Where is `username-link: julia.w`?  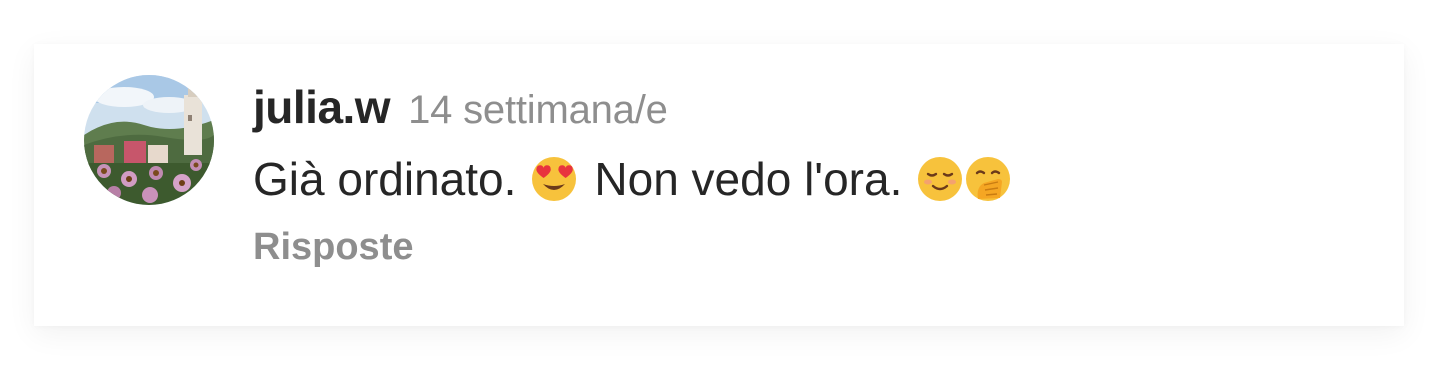 username-link: julia.w is located at coordinates (322, 107).